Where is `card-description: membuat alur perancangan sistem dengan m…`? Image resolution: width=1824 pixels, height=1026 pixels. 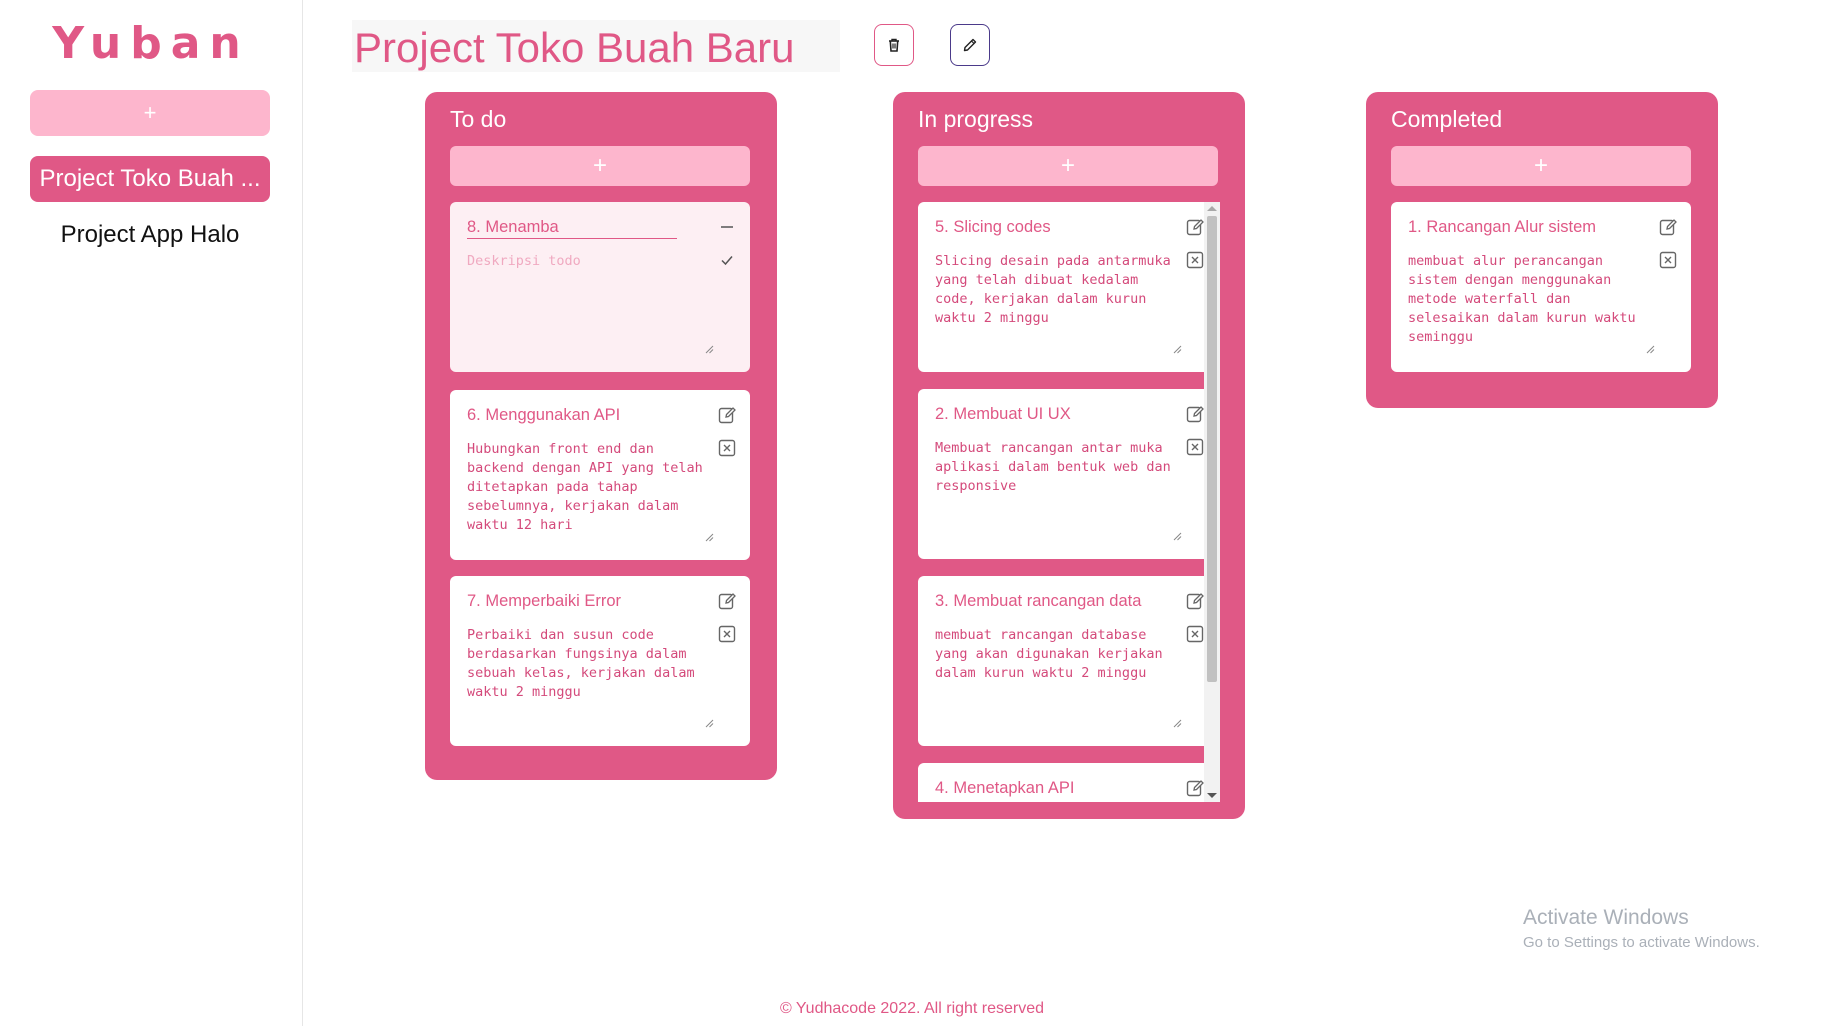 card-description: membuat alur perancangan sistem dengan m… is located at coordinates (1532, 299).